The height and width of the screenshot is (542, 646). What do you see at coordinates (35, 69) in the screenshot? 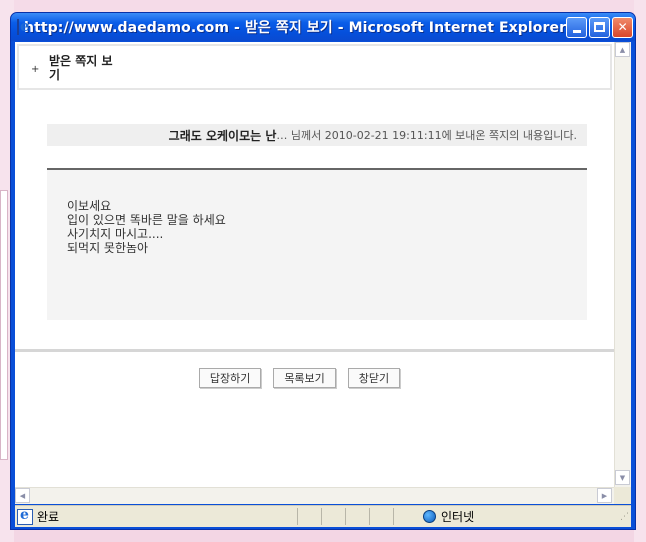
I see `plus-icon: +` at bounding box center [35, 69].